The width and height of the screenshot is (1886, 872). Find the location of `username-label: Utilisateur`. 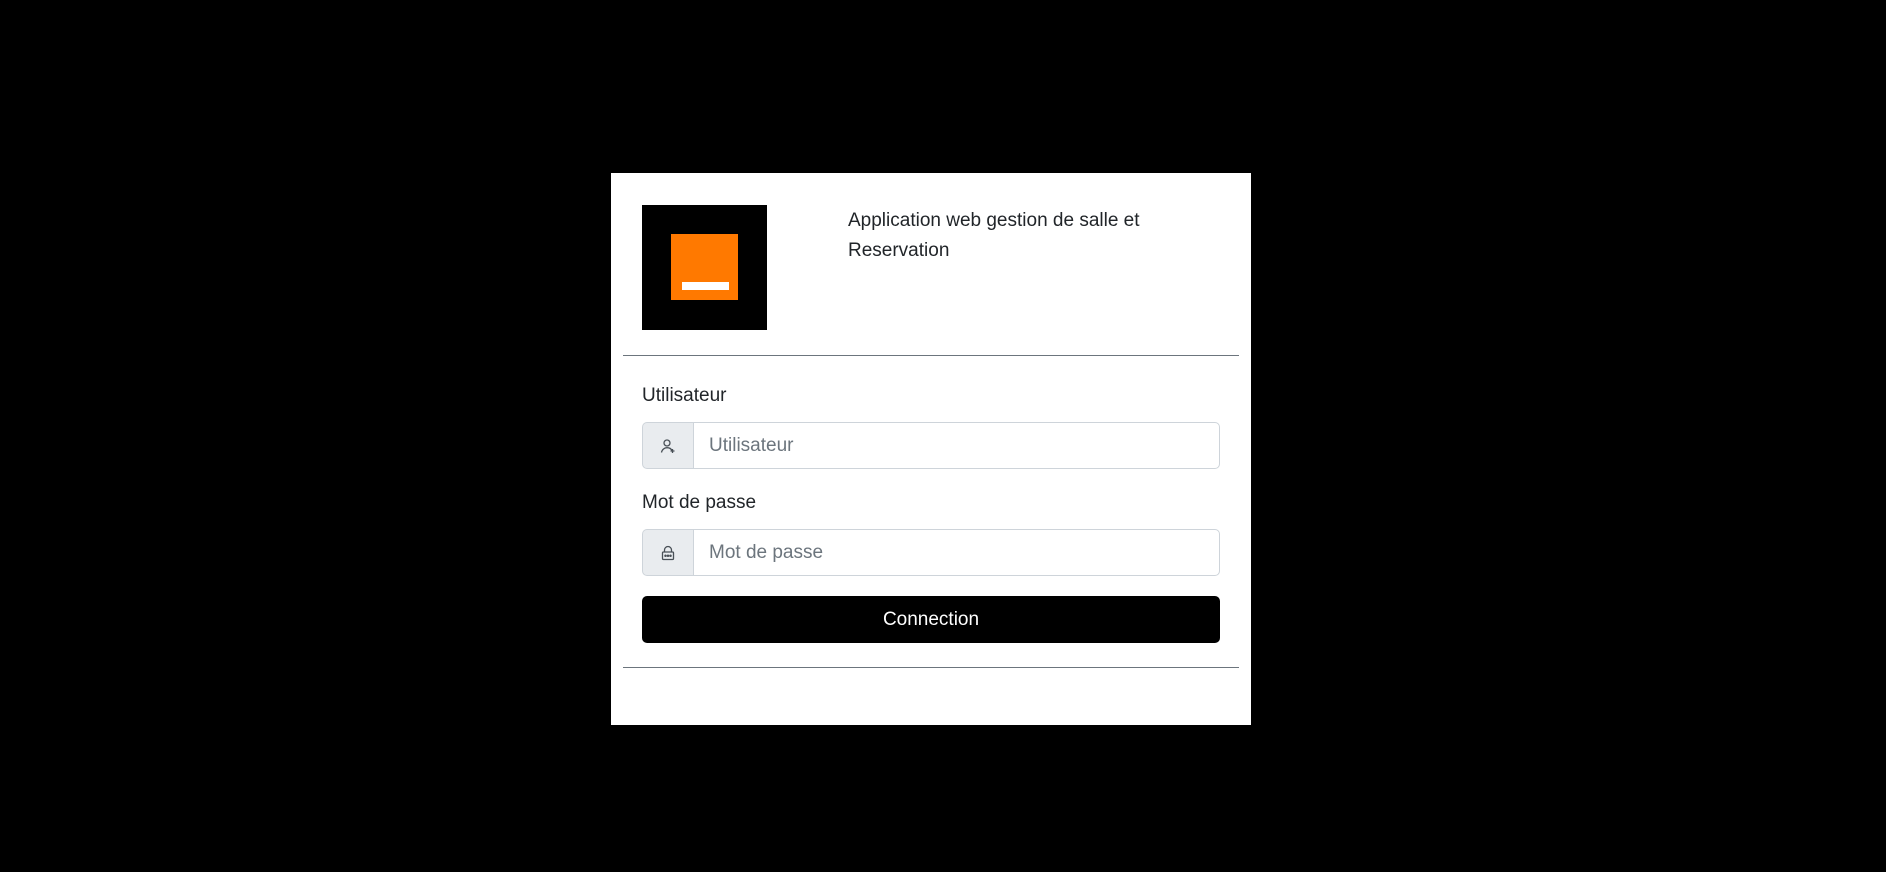

username-label: Utilisateur is located at coordinates (684, 395).